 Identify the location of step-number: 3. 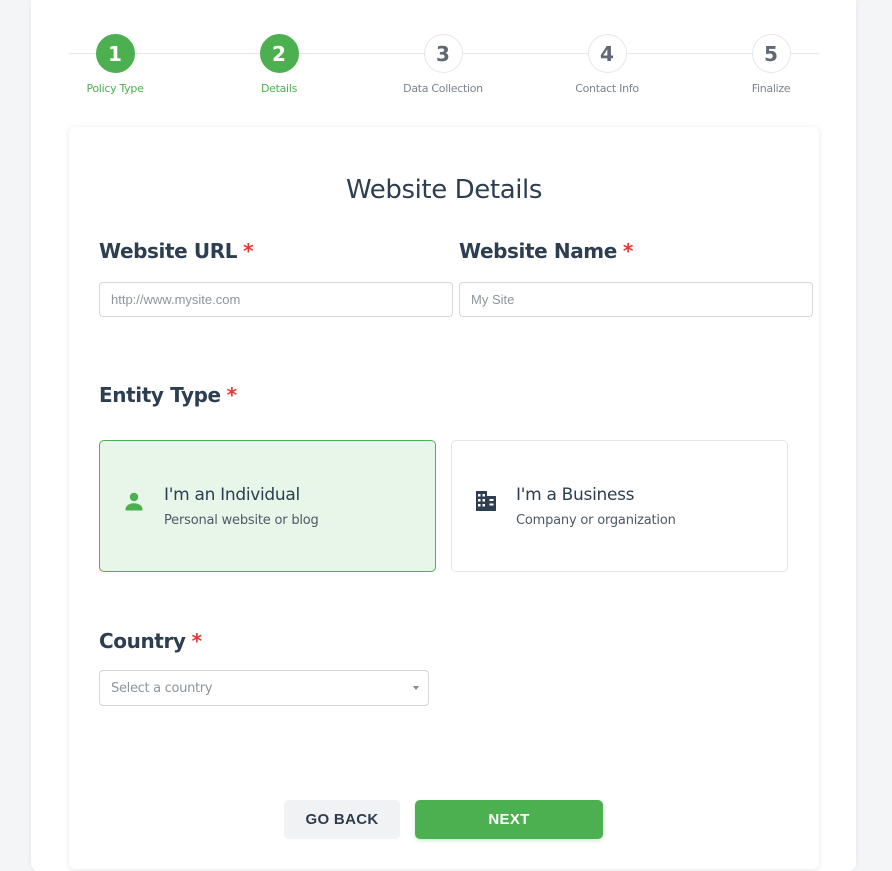
(443, 53).